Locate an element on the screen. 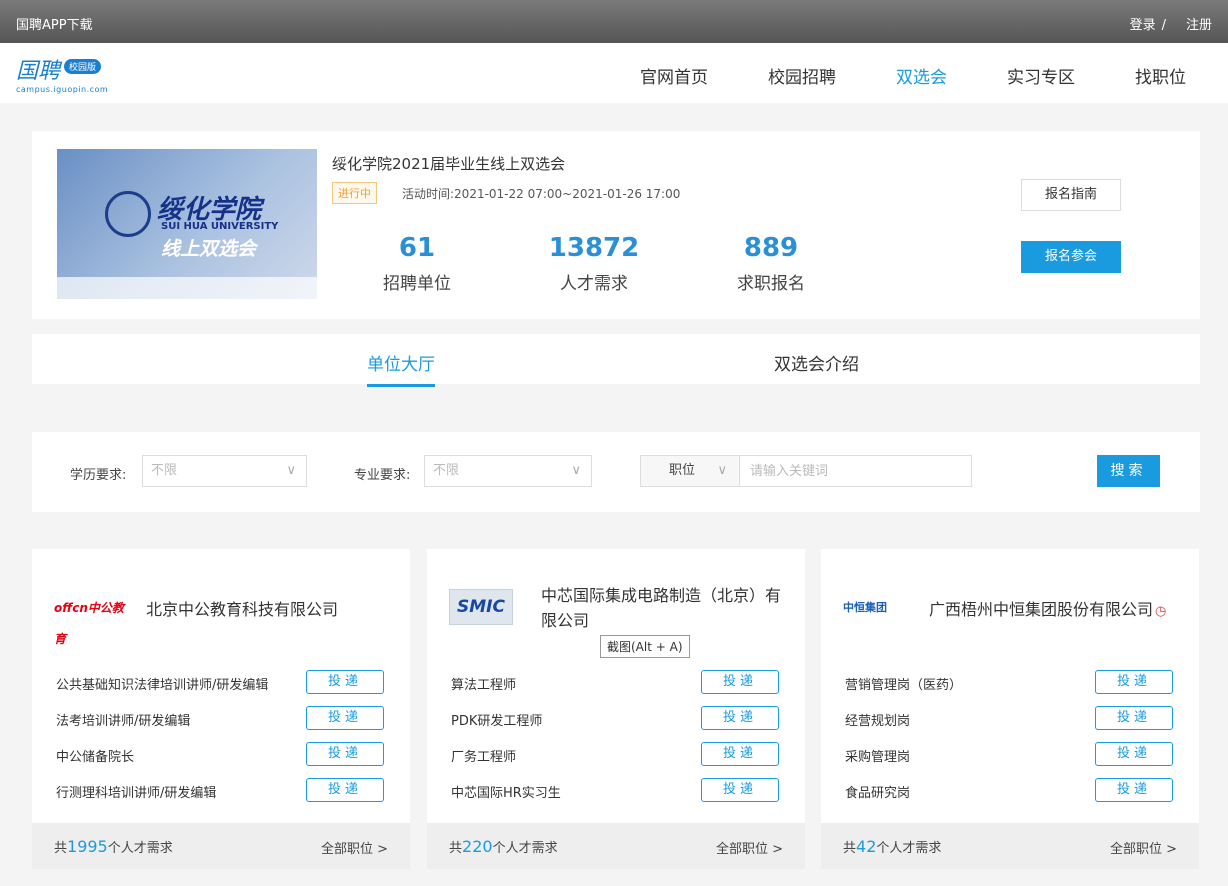  company-name: 广西梧州中恒集团股份有限公司 ◷ is located at coordinates (1049, 610).